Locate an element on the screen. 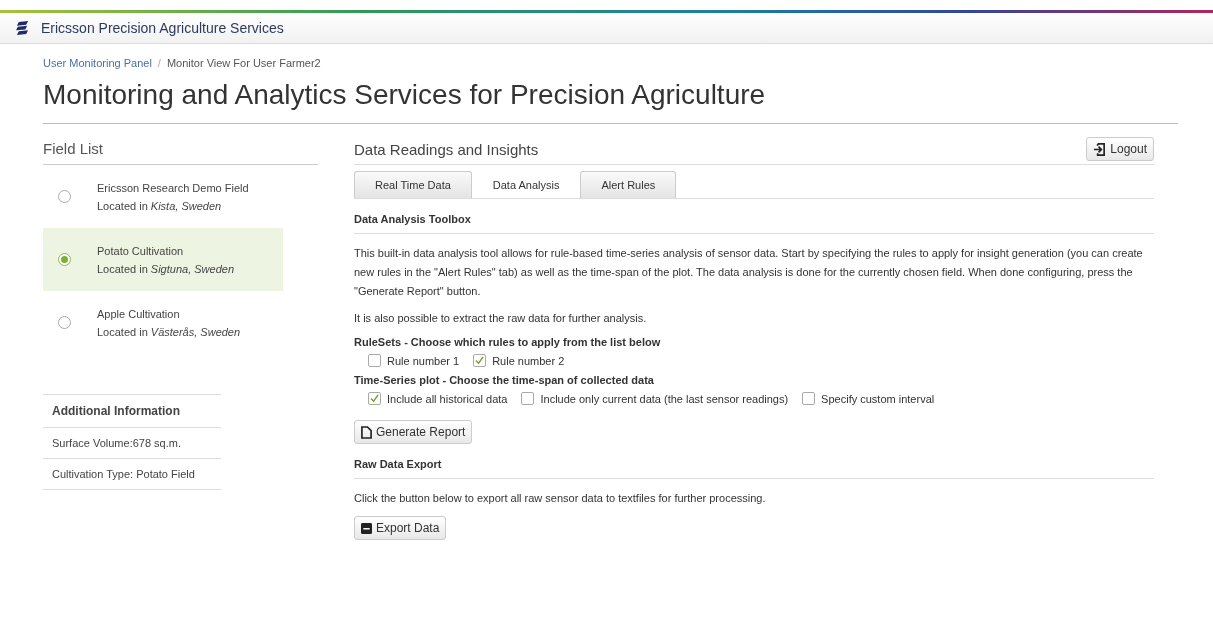 This screenshot has width=1213, height=640. description-text: This built-in data analysis tool allows for rule-based time-series analysis of sensor data. Start by specifying the rules to apply for insight generation (you can create new rules in the "Alert Rules" tab) as well as the time-span of the plot. The data analysis is done for the currently chosen field. When done configuring, press the "Generate Report" button. is located at coordinates (749, 272).